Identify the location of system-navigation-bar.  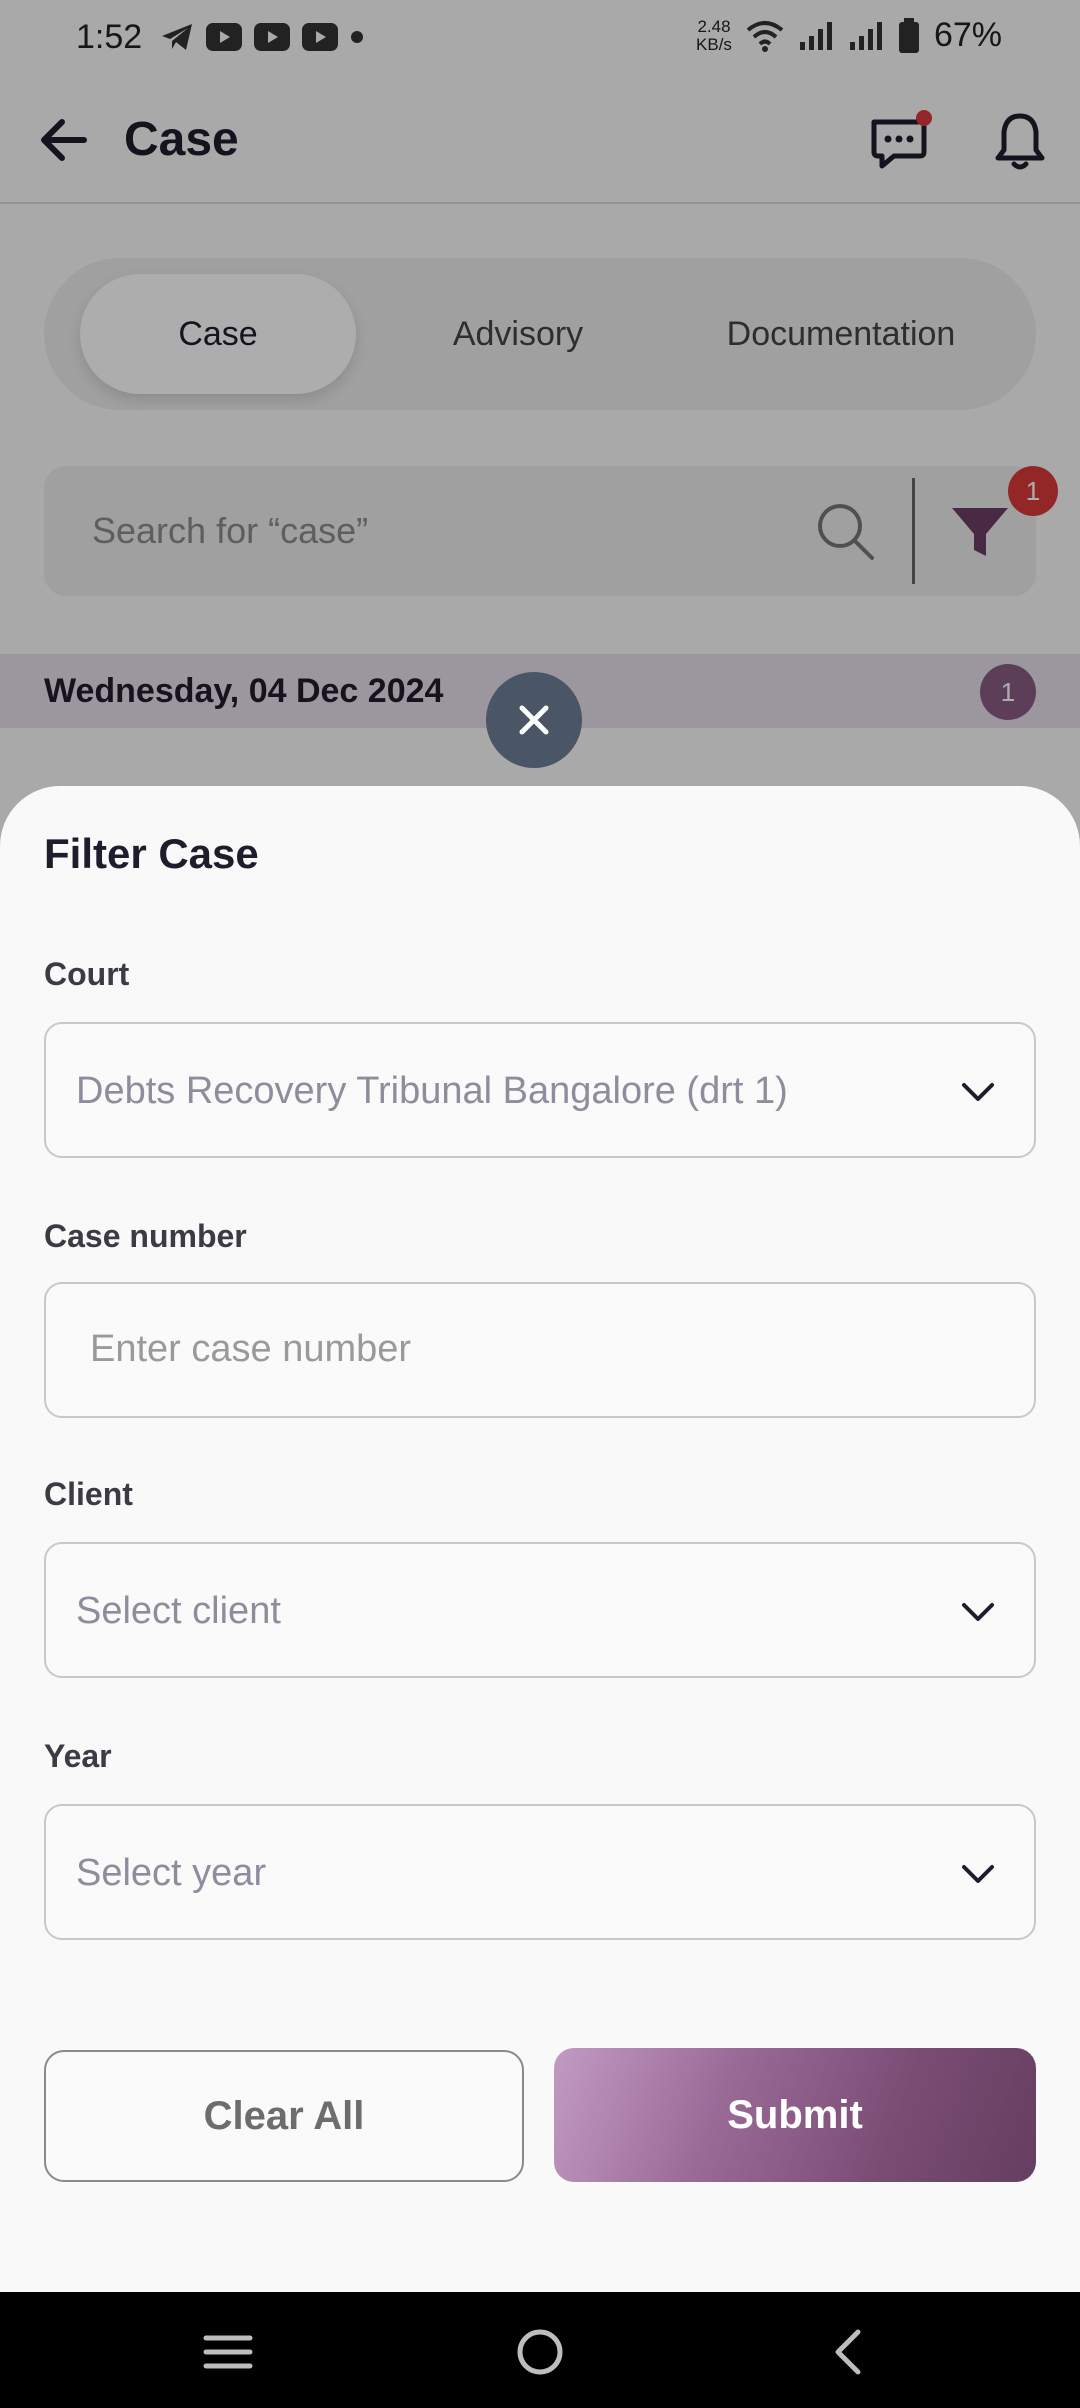
(540, 2350).